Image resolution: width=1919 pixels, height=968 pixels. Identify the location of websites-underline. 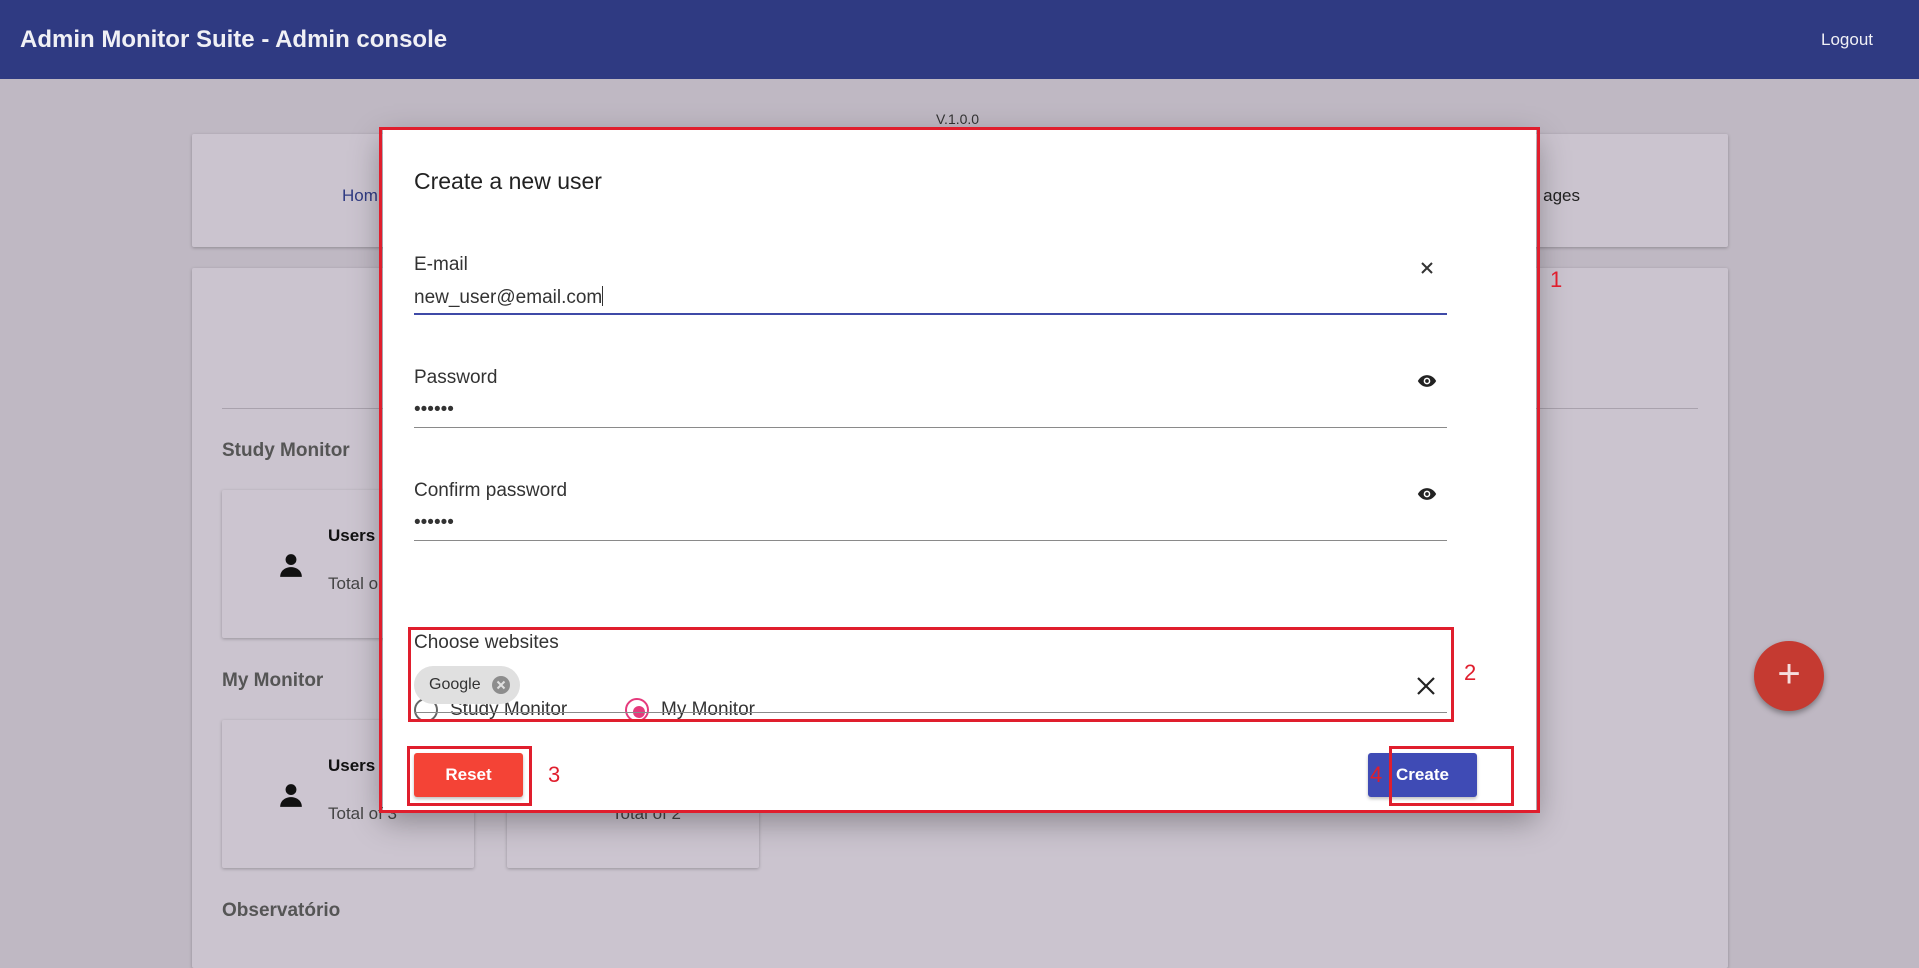
(930, 712).